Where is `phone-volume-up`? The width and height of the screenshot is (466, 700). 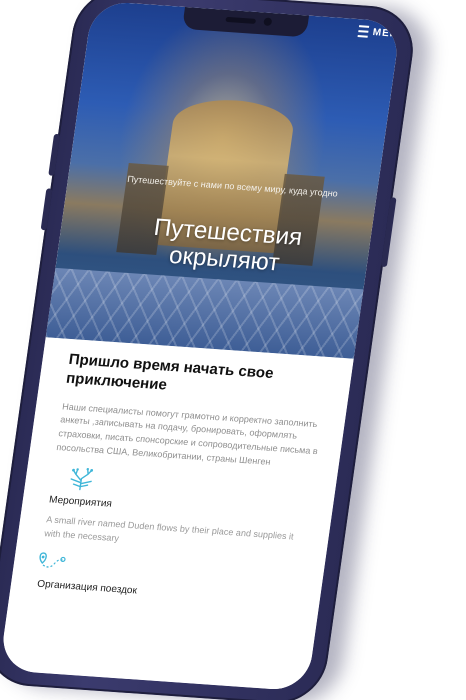
phone-volume-up is located at coordinates (54, 154).